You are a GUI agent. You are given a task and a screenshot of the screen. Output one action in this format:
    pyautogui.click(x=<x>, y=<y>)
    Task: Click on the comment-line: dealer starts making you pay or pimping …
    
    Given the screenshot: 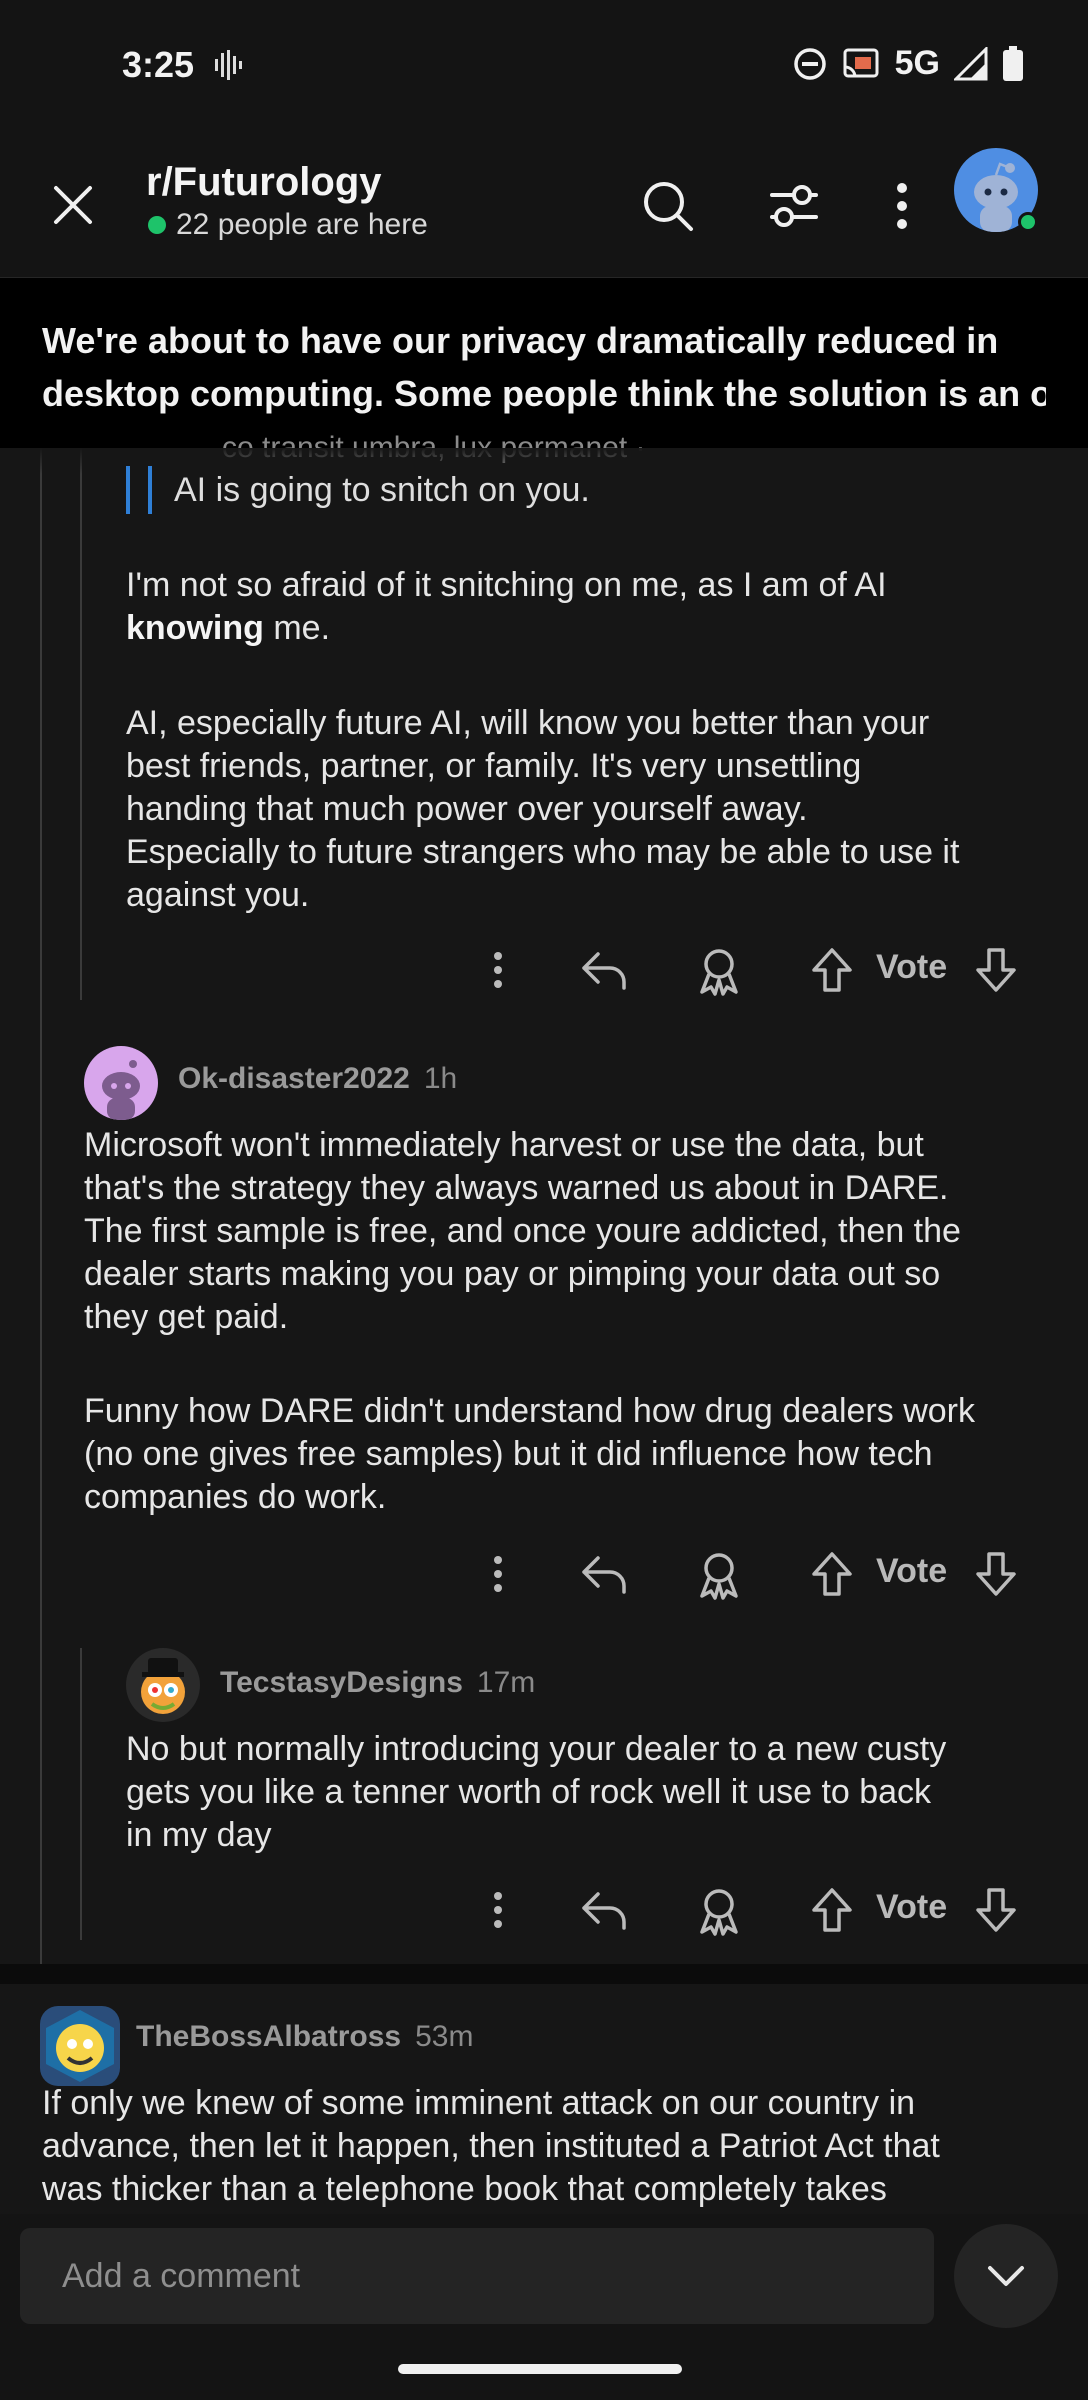 What is the action you would take?
    pyautogui.click(x=512, y=1274)
    